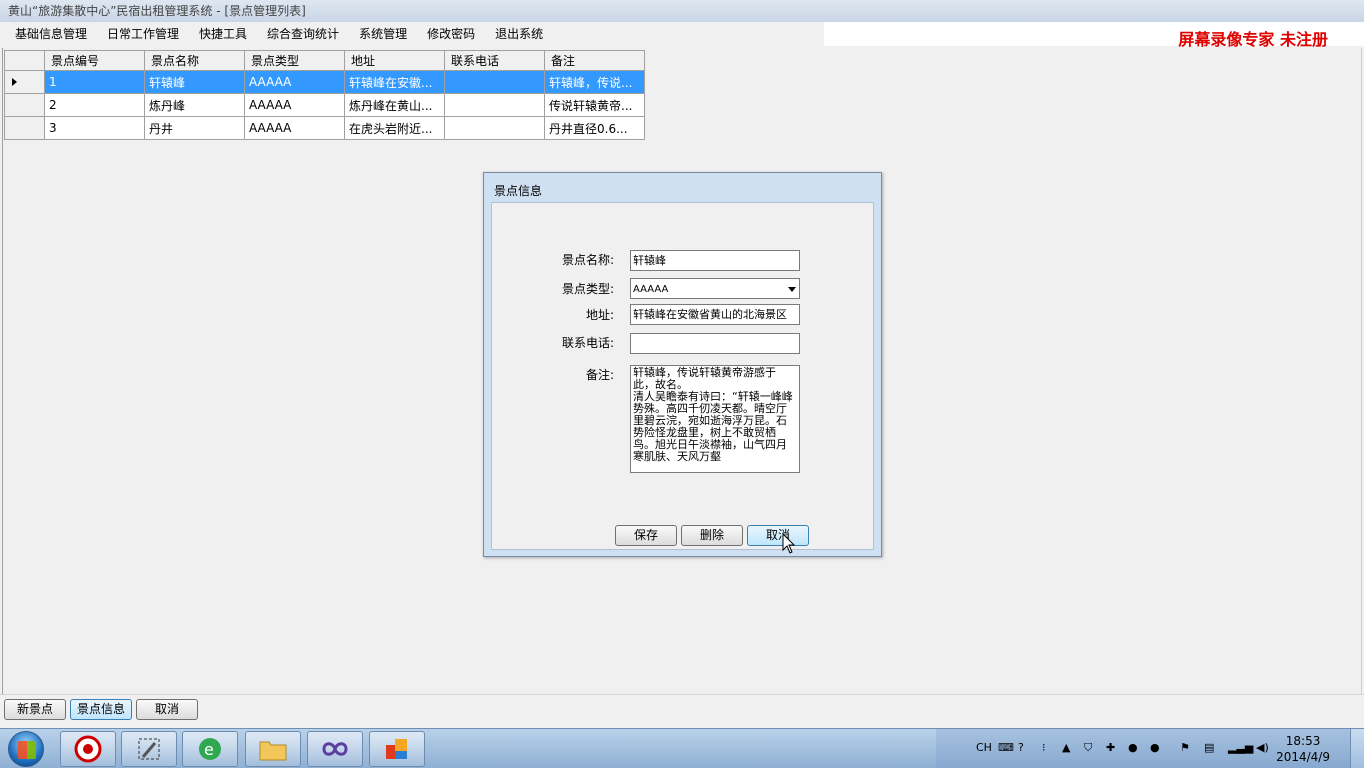 The image size is (1364, 768). Describe the element at coordinates (715, 343) in the screenshot. I see `phone-field` at that location.